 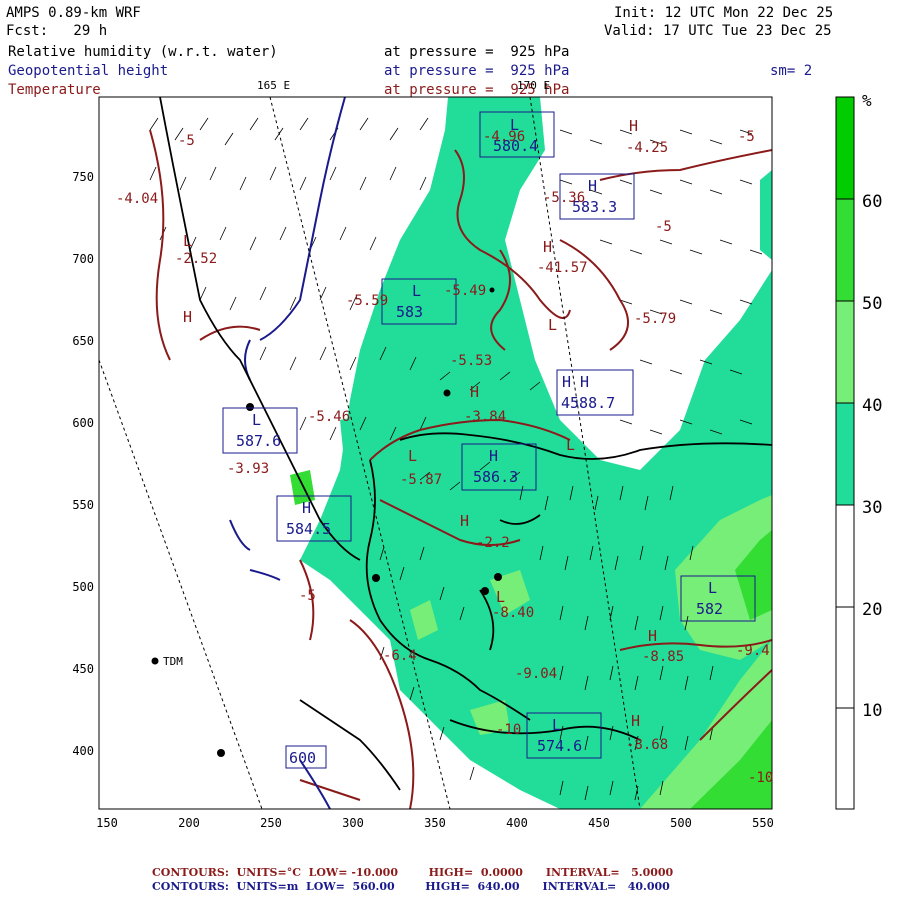 What do you see at coordinates (872, 406) in the screenshot?
I see `colorbar-tick: 40` at bounding box center [872, 406].